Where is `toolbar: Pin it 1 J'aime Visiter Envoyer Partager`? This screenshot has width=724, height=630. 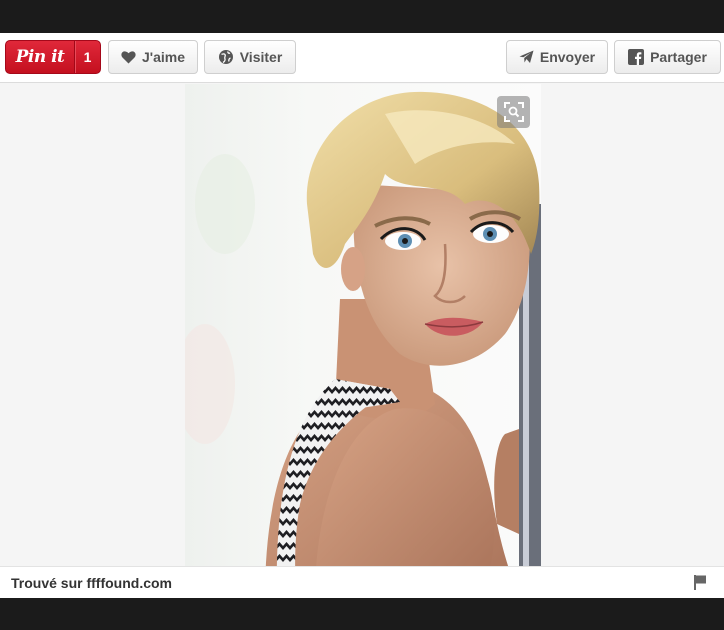
toolbar: Pin it 1 J'aime Visiter Envoyer Partager is located at coordinates (362, 58).